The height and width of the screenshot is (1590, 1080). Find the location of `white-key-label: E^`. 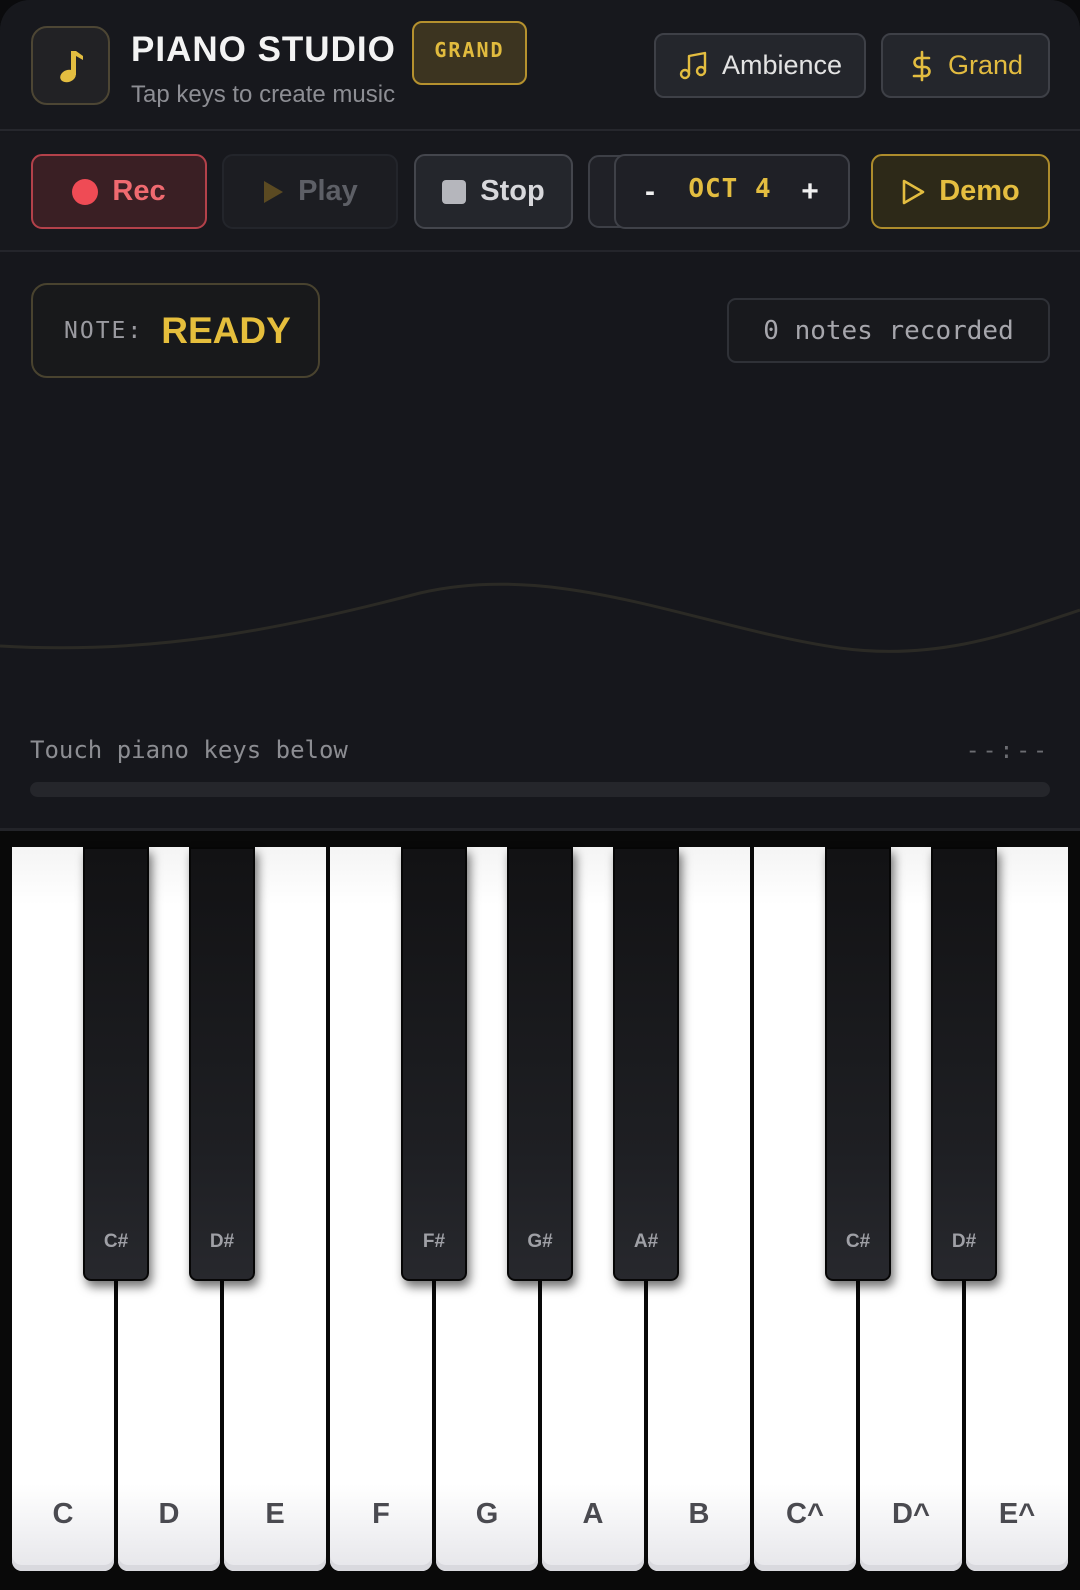

white-key-label: E^ is located at coordinates (1017, 1514).